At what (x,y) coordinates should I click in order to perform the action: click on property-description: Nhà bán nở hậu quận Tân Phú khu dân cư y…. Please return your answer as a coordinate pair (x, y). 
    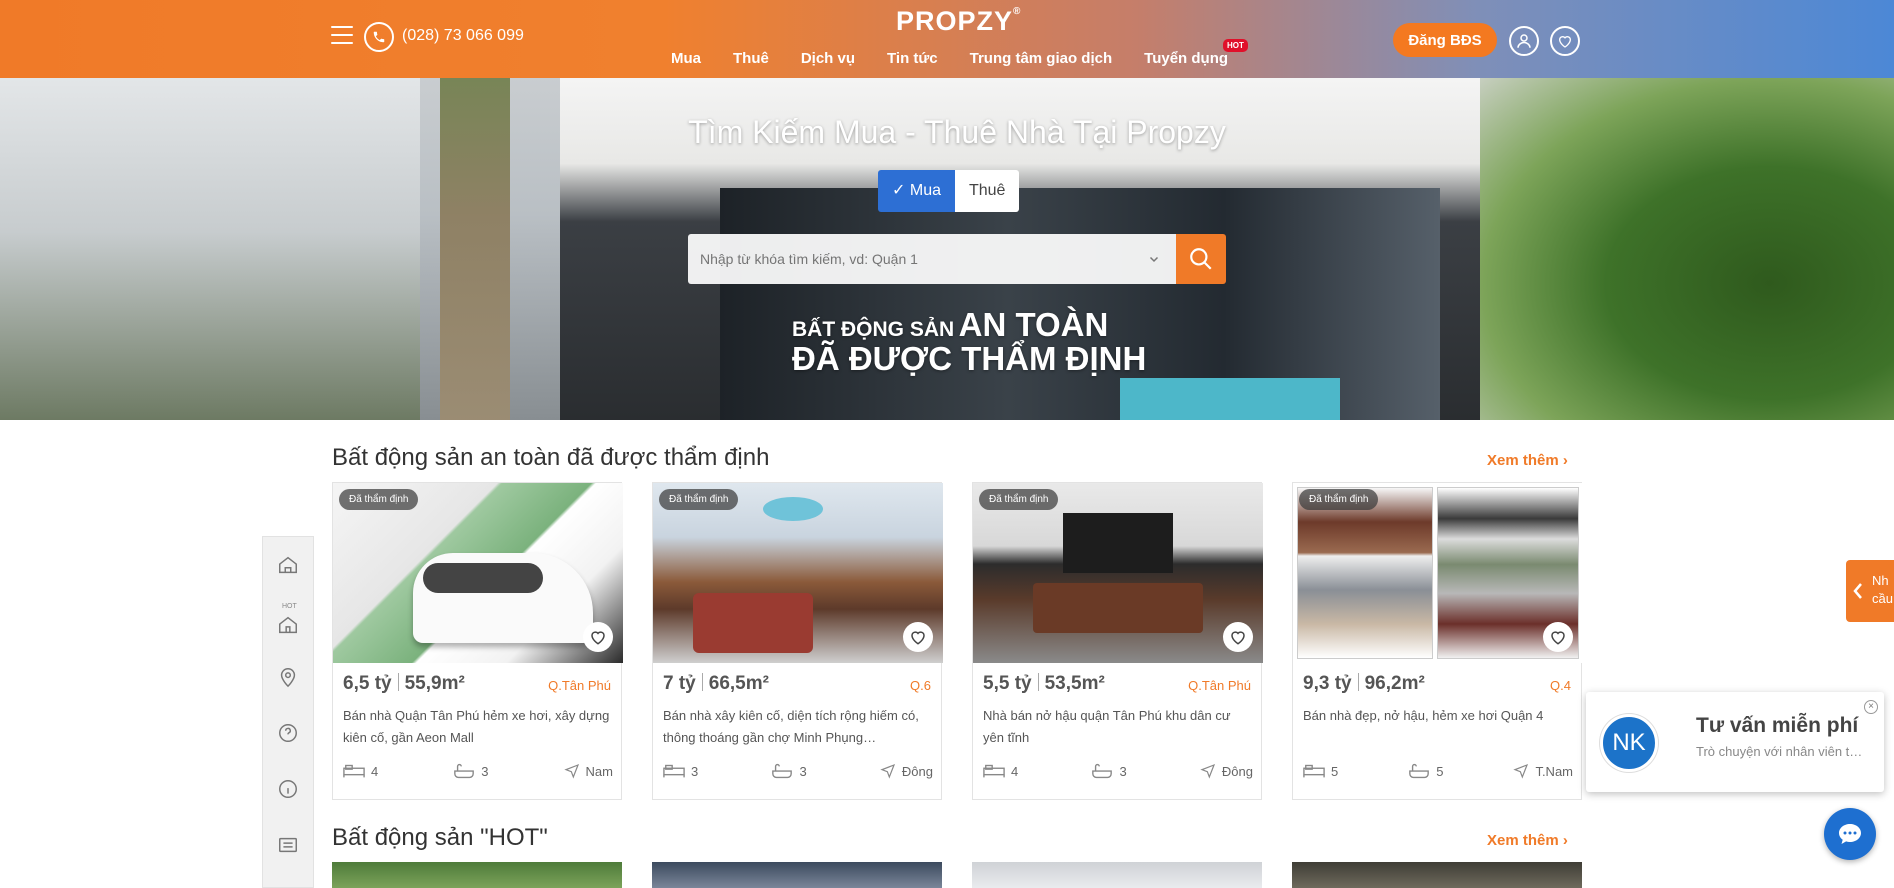
    Looking at the image, I should click on (1118, 727).